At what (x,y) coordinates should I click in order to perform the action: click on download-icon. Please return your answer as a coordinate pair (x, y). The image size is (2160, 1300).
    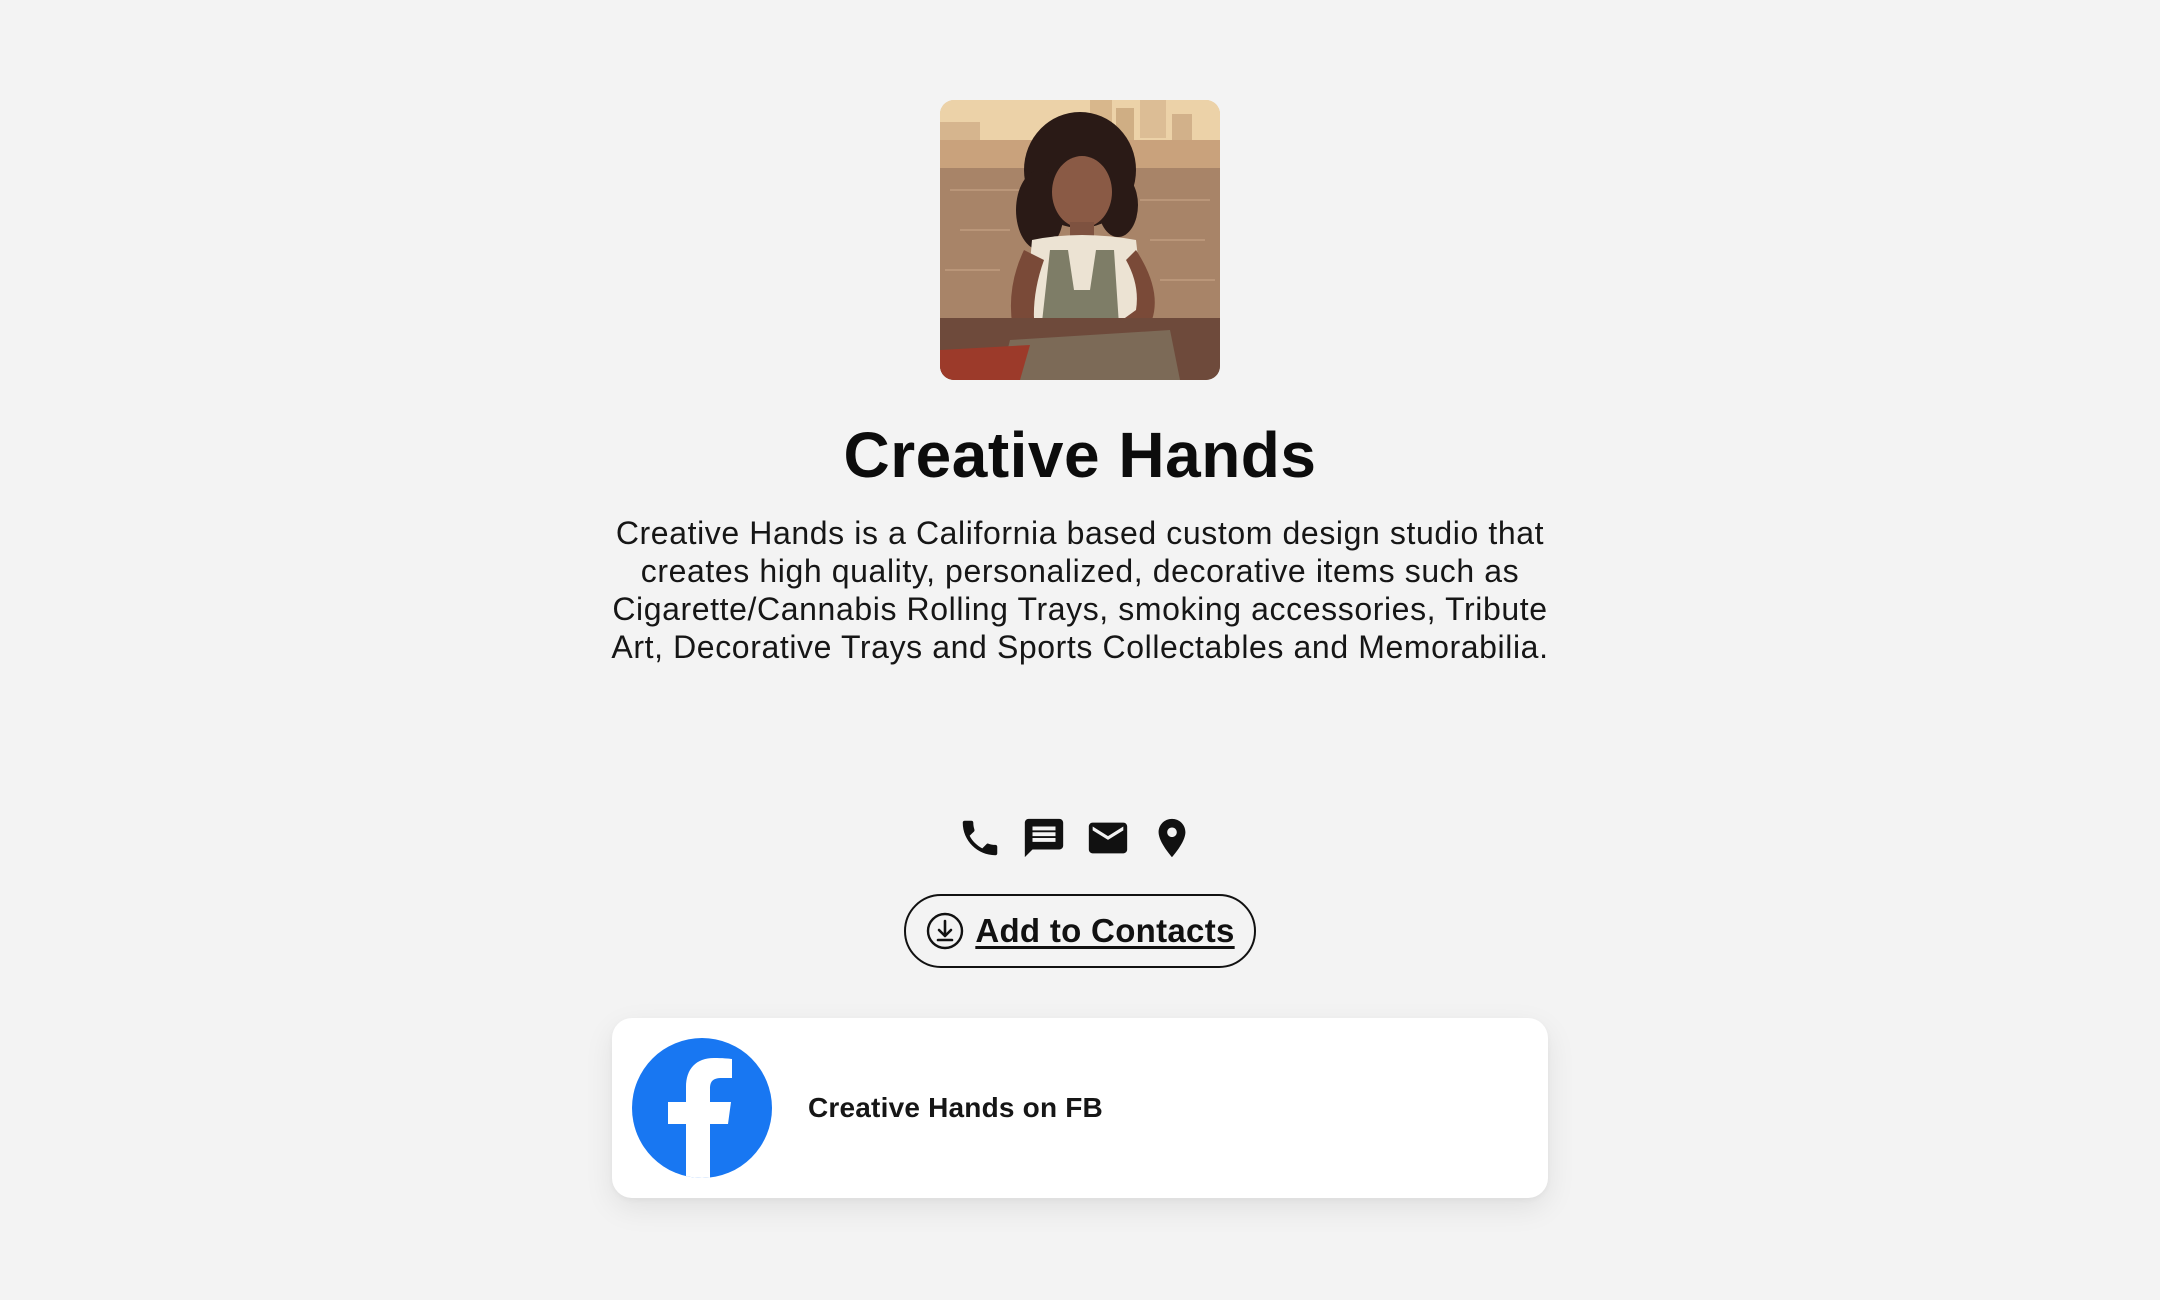
    Looking at the image, I should click on (945, 931).